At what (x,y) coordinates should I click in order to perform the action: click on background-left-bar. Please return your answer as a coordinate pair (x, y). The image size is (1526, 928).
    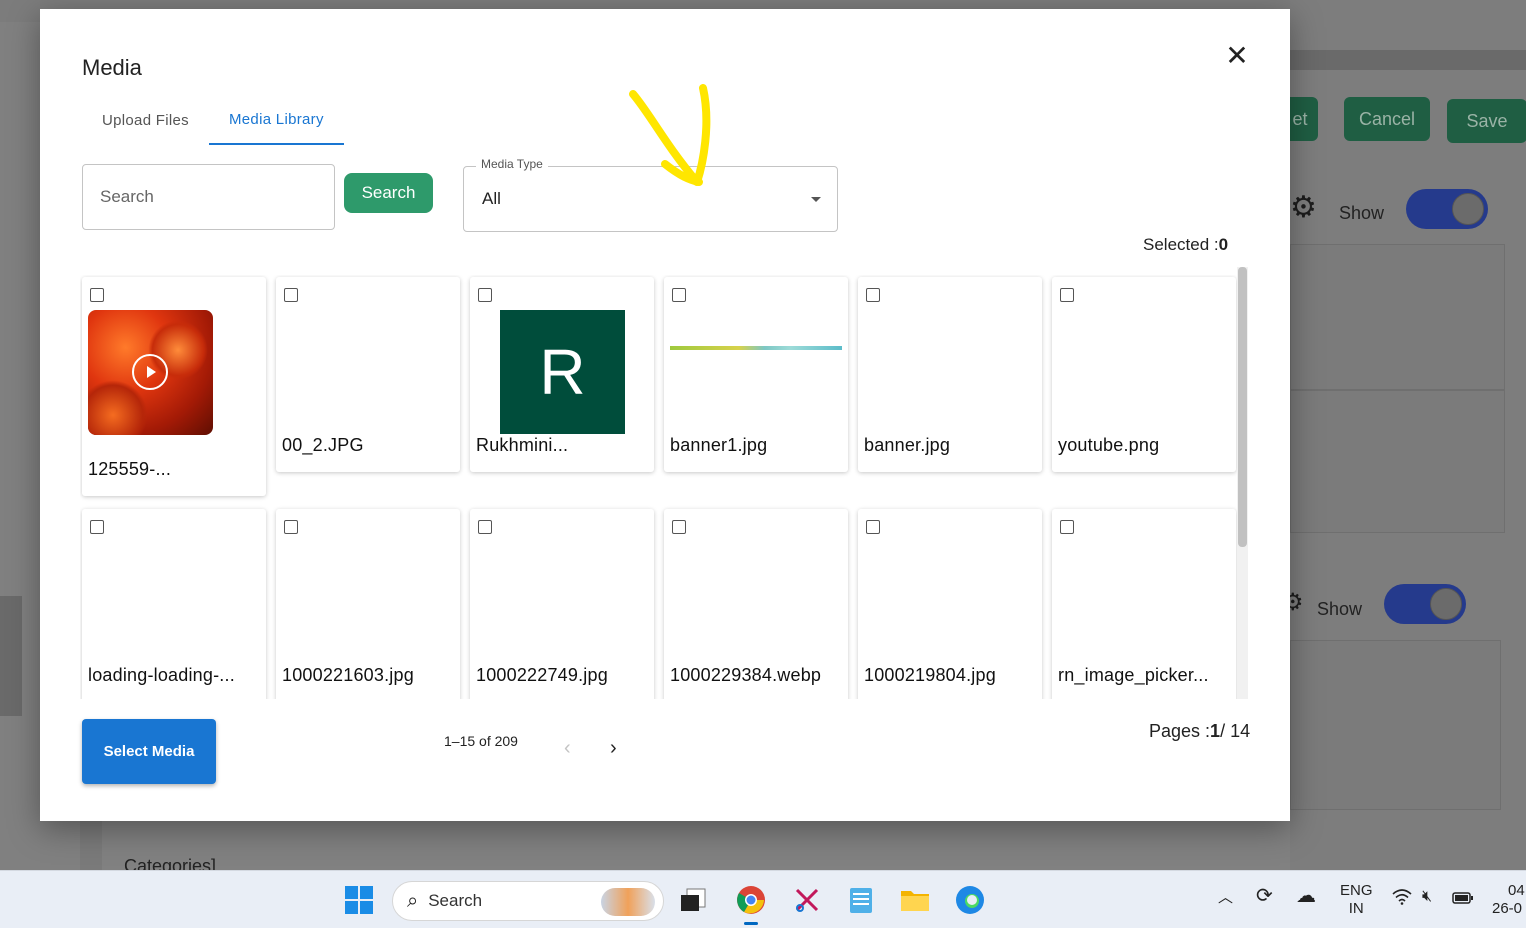
    Looking at the image, I should click on (11, 656).